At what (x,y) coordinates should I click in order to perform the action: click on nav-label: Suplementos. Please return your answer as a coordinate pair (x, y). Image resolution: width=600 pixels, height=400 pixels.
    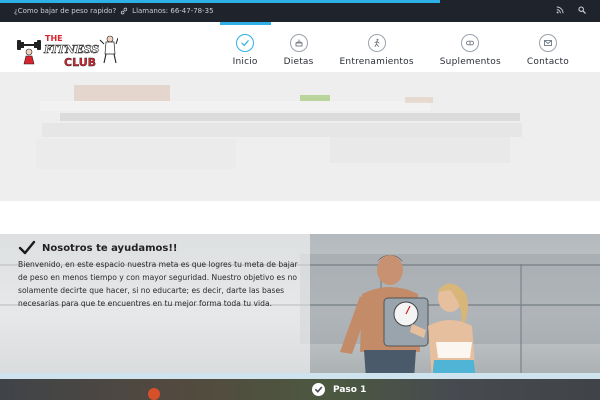
    Looking at the image, I should click on (470, 62).